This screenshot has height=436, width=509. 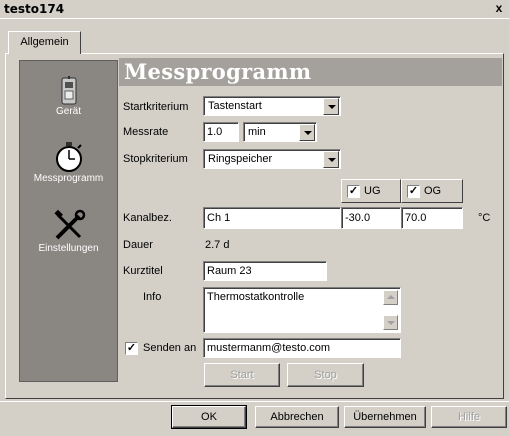 What do you see at coordinates (272, 218) in the screenshot?
I see `kanalbez-input: Ch 1` at bounding box center [272, 218].